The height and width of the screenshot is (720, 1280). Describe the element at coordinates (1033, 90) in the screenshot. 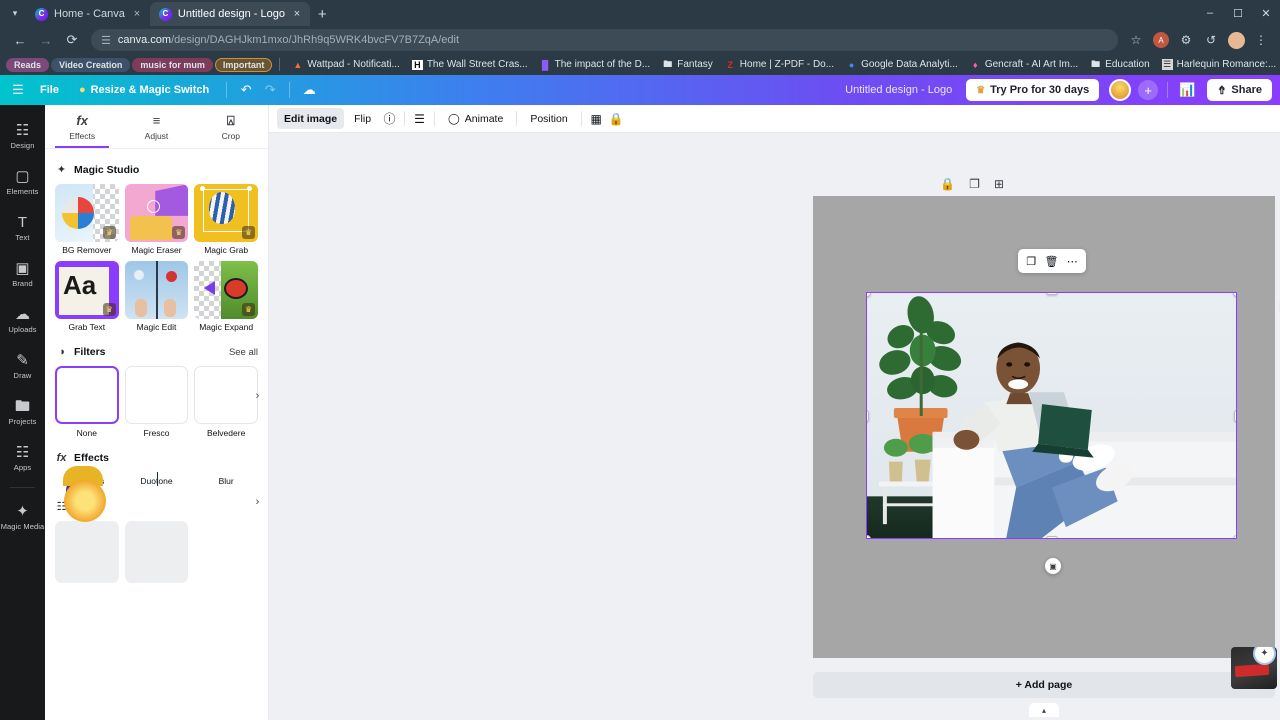

I see `try-pro-button: ♛ Try Pro for 30 days` at that location.